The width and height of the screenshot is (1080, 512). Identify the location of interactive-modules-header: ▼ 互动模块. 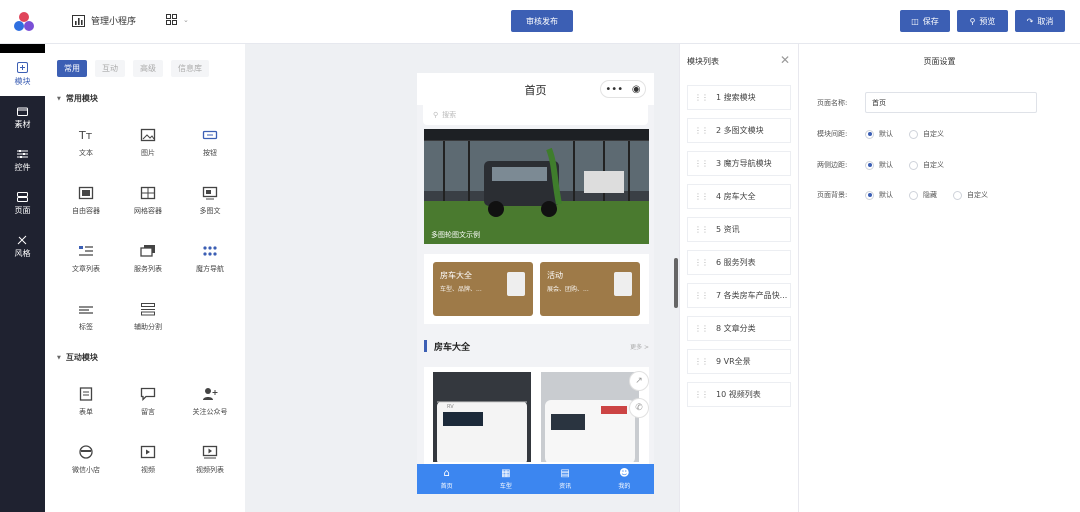
(77, 357).